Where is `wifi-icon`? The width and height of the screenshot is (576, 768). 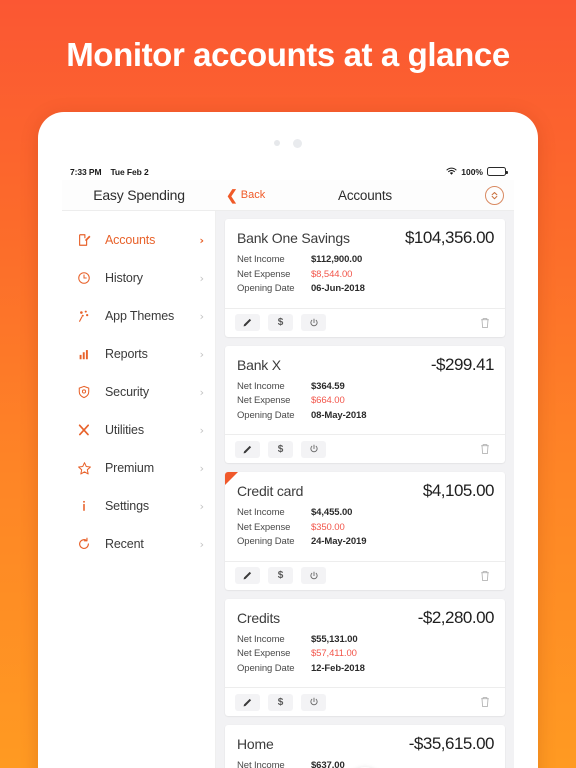 wifi-icon is located at coordinates (451, 171).